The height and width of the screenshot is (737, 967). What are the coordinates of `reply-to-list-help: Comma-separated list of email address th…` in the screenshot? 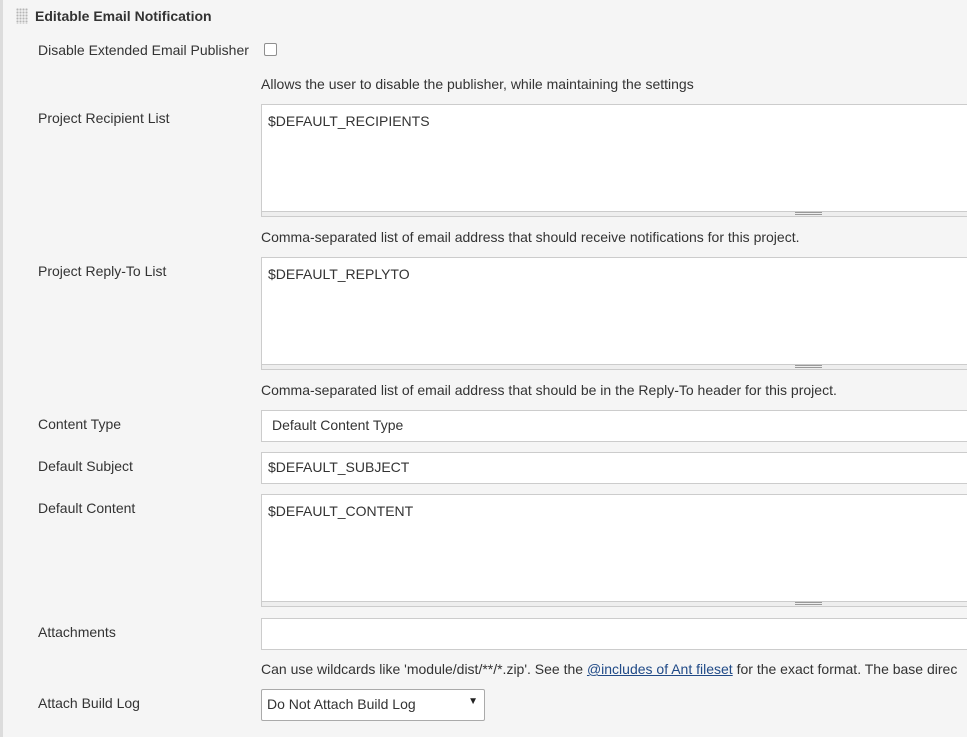 It's located at (549, 390).